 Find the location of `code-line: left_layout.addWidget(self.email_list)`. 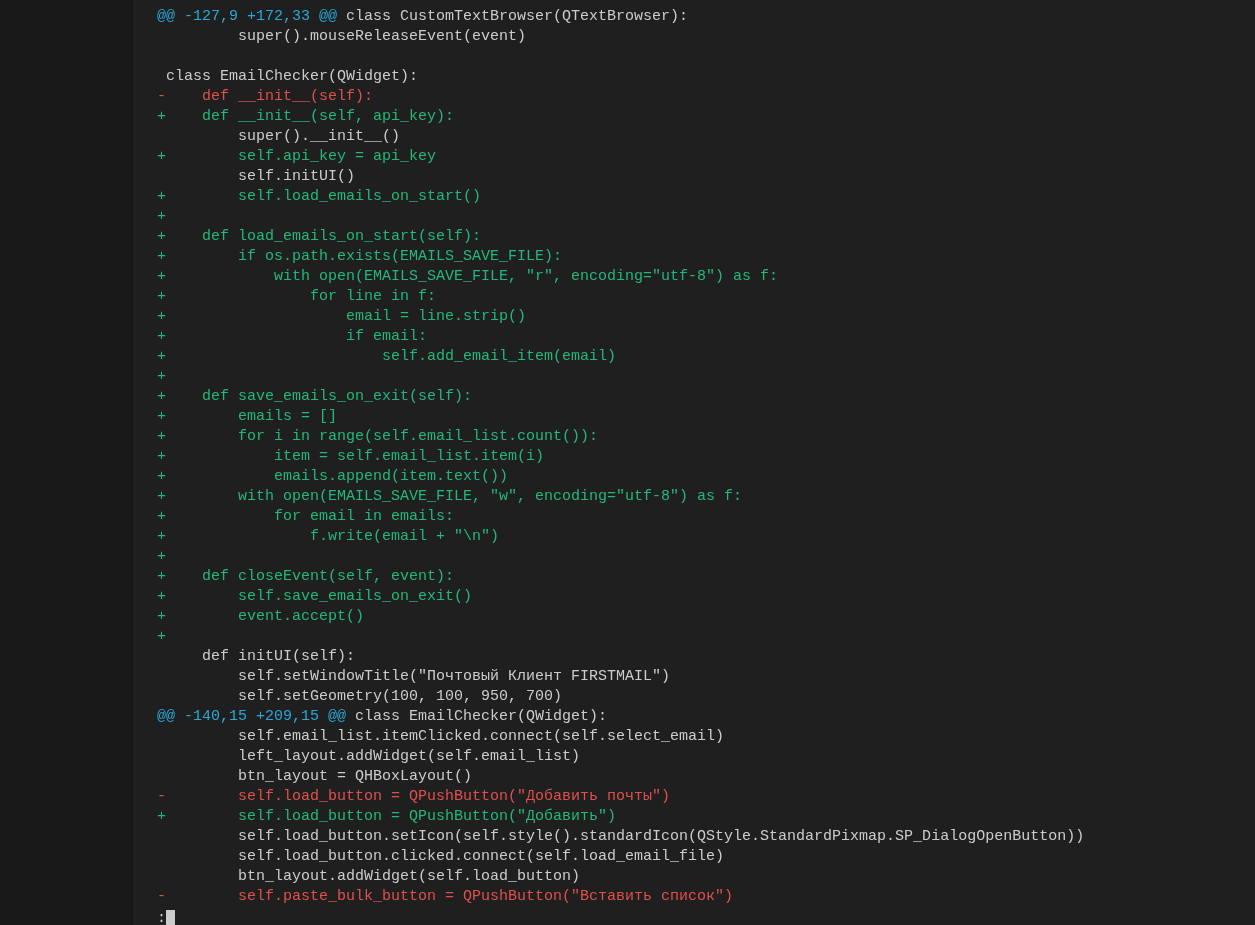

code-line: left_layout.addWidget(self.email_list) is located at coordinates (409, 756).